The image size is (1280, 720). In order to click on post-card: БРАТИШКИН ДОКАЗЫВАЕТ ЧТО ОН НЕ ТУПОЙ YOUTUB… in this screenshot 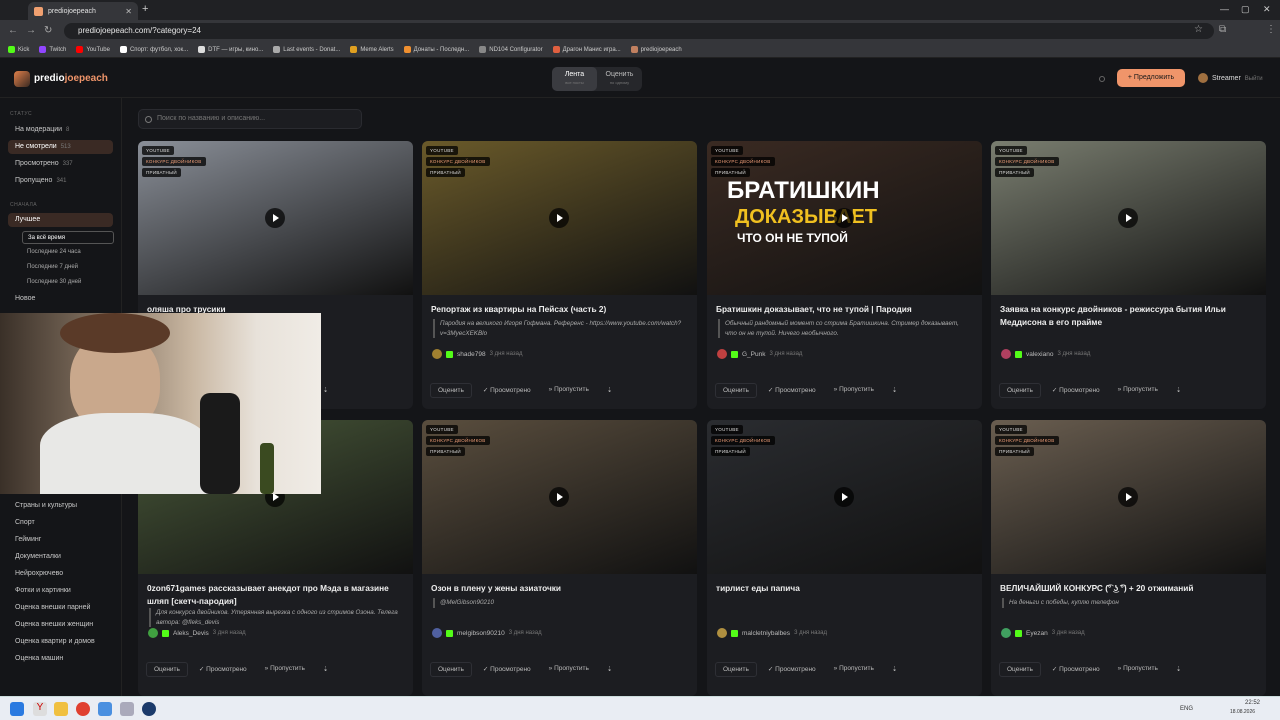, I will do `click(844, 275)`.